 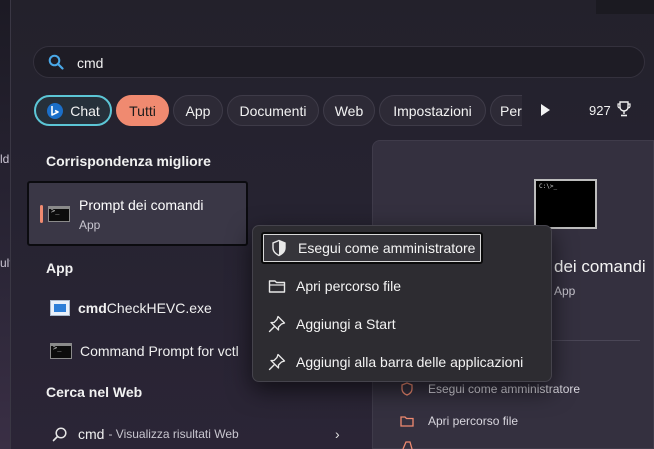 I want to click on best-match-item: Prompt dei comandi App, so click(x=137, y=213).